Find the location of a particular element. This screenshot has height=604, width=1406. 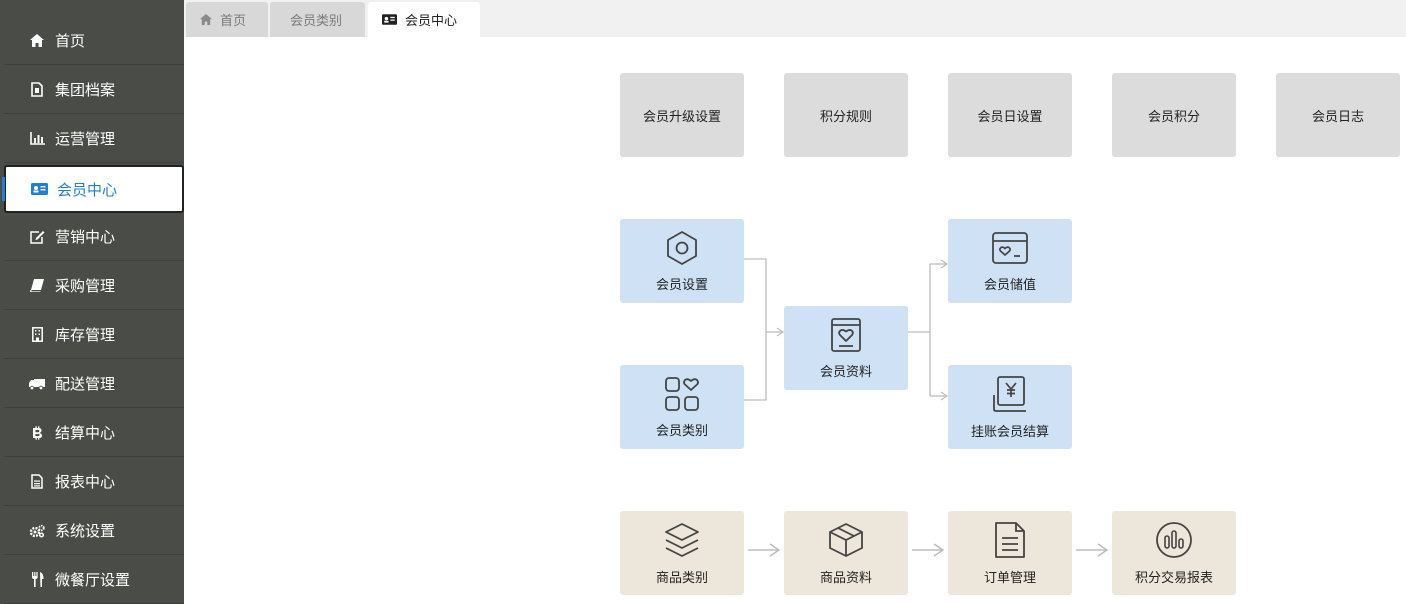

sidebar-item-inventory: 库存管理 is located at coordinates (94, 335).